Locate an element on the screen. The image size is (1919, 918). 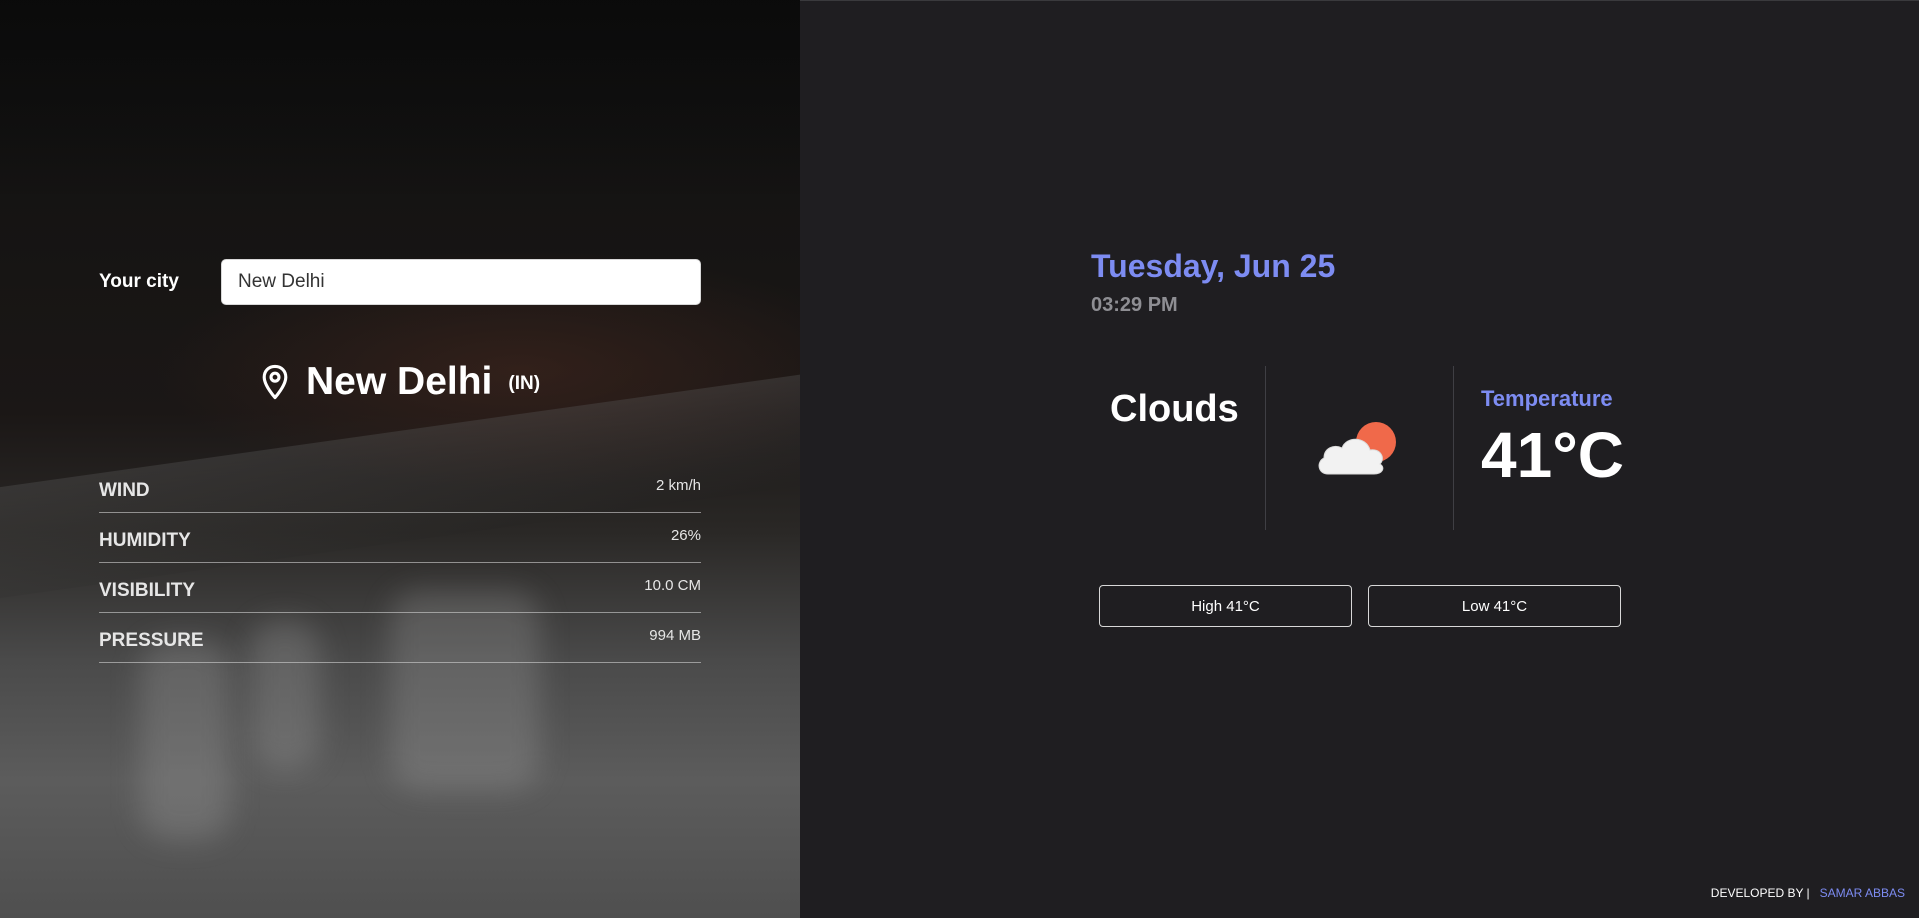
stat-value: 26% is located at coordinates (685, 535).